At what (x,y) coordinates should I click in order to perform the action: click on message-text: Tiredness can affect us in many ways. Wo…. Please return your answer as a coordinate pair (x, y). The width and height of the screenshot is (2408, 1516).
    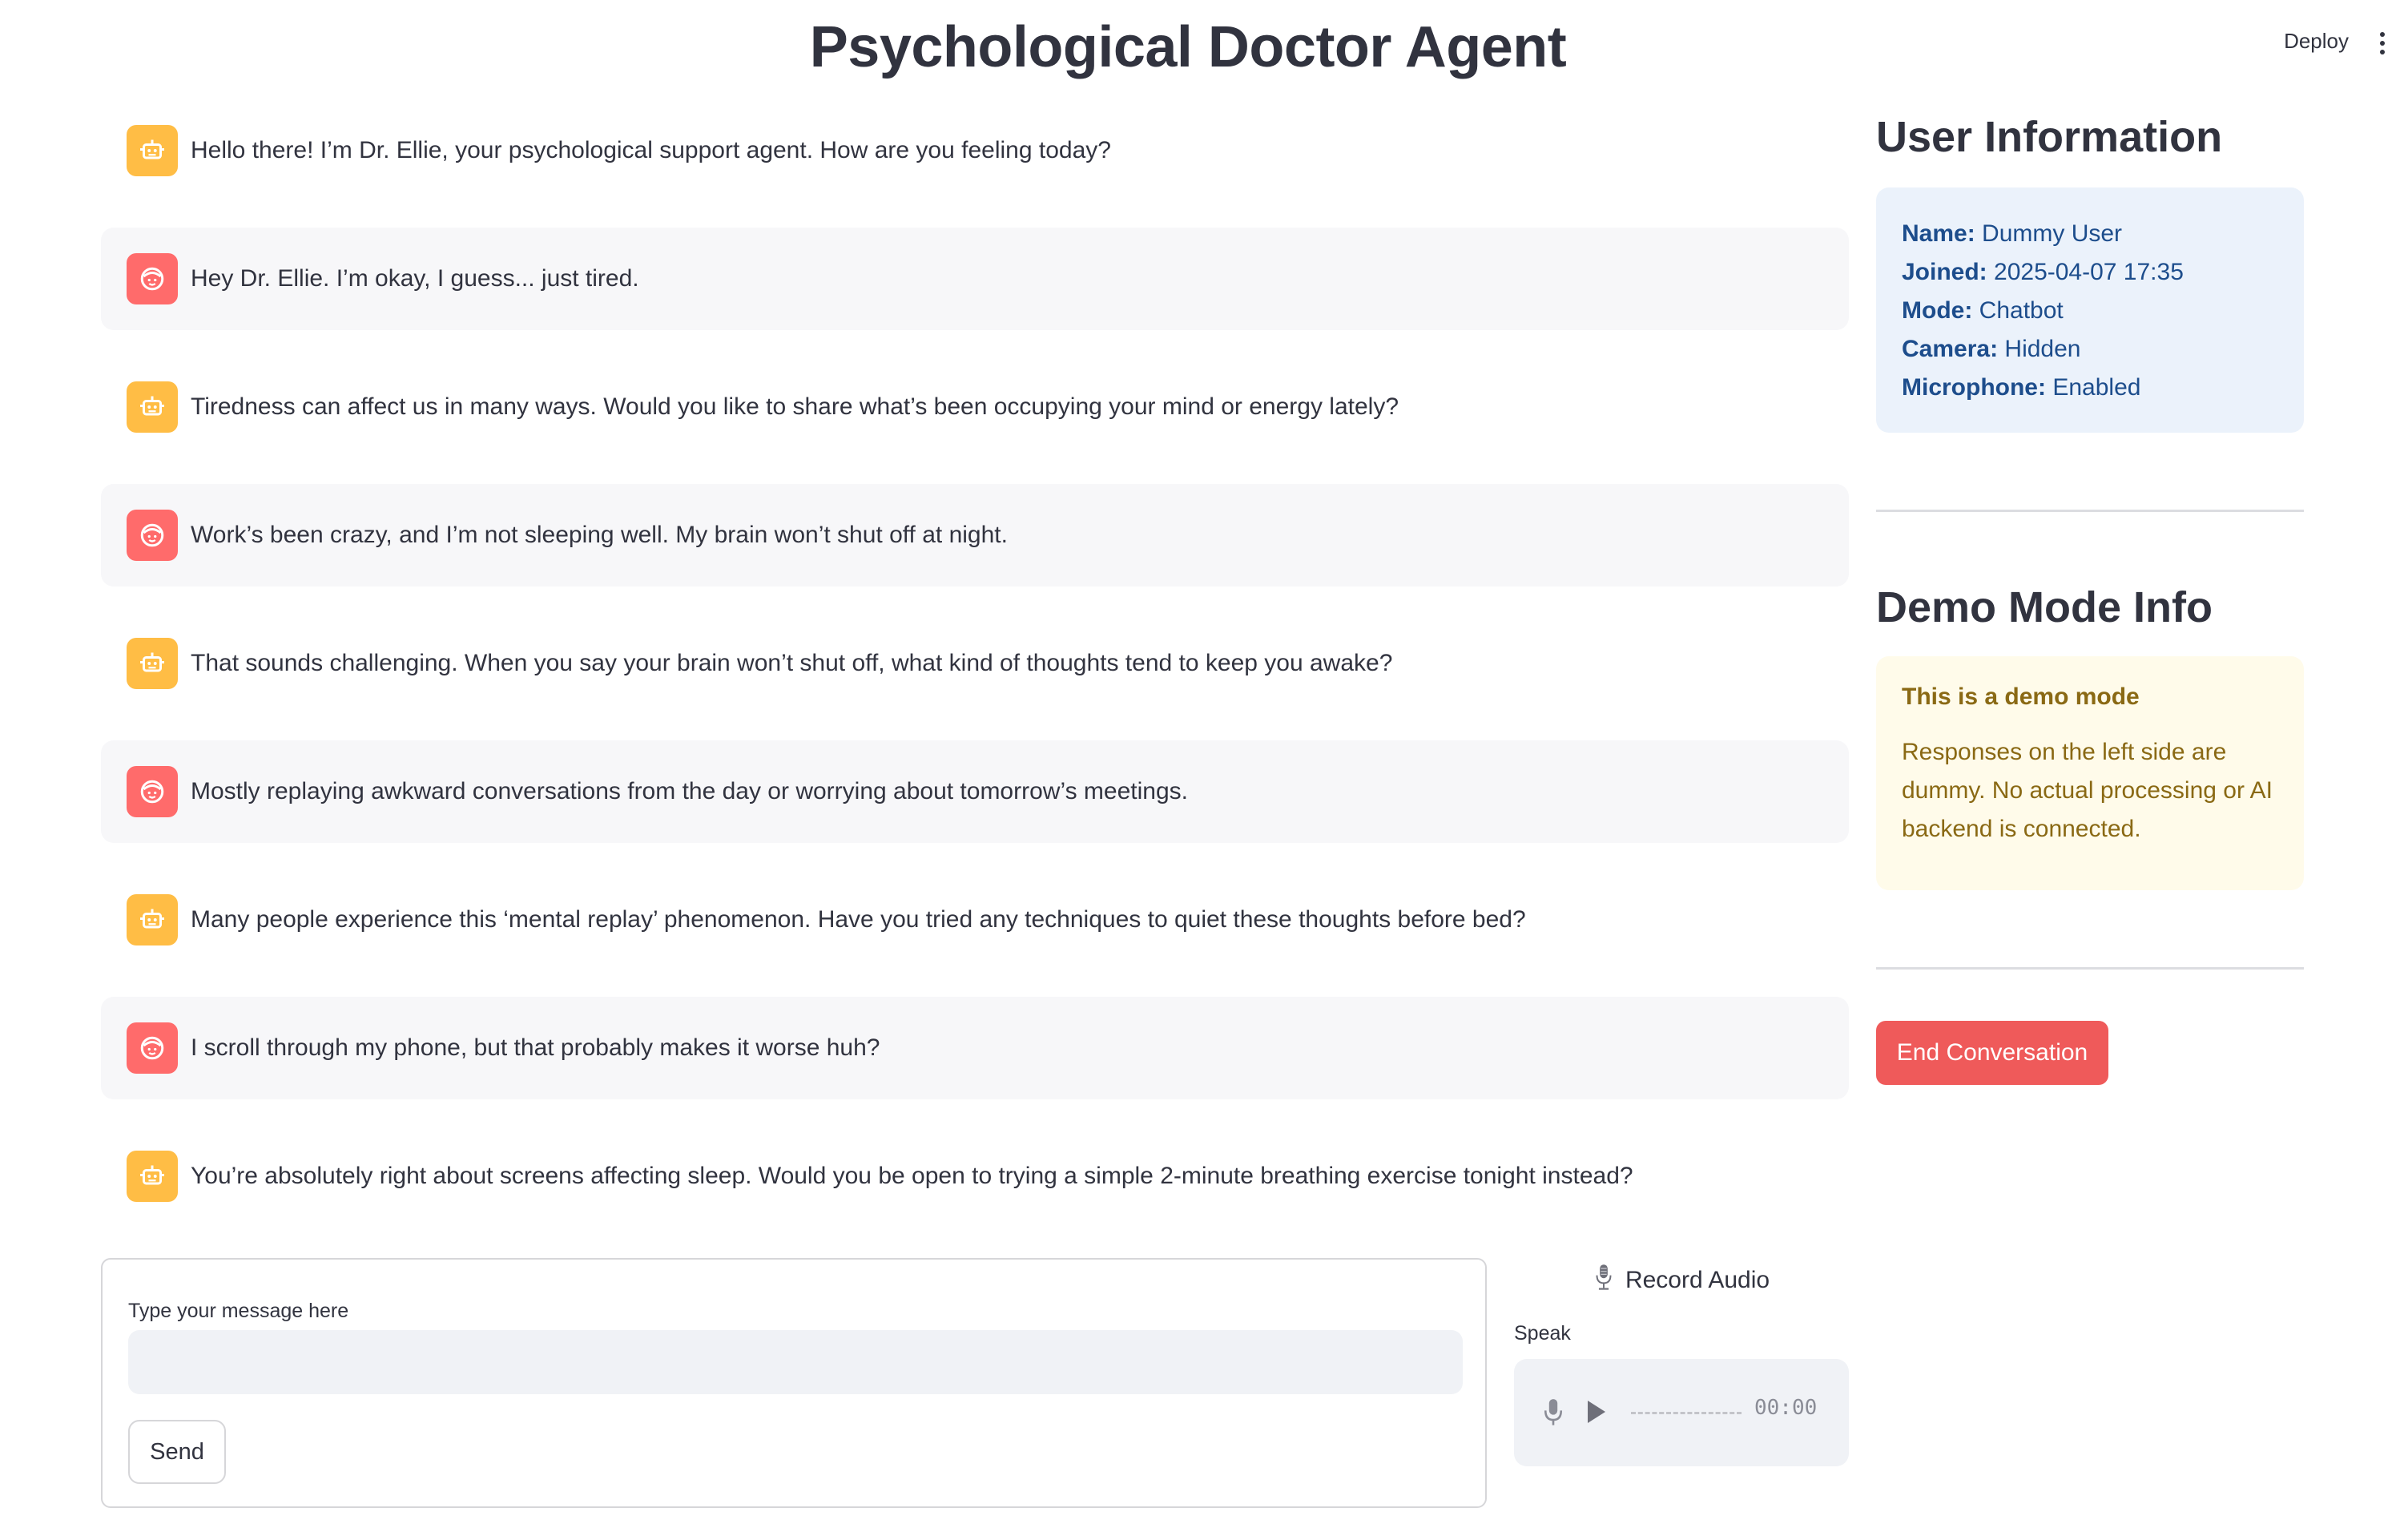
    Looking at the image, I should click on (795, 406).